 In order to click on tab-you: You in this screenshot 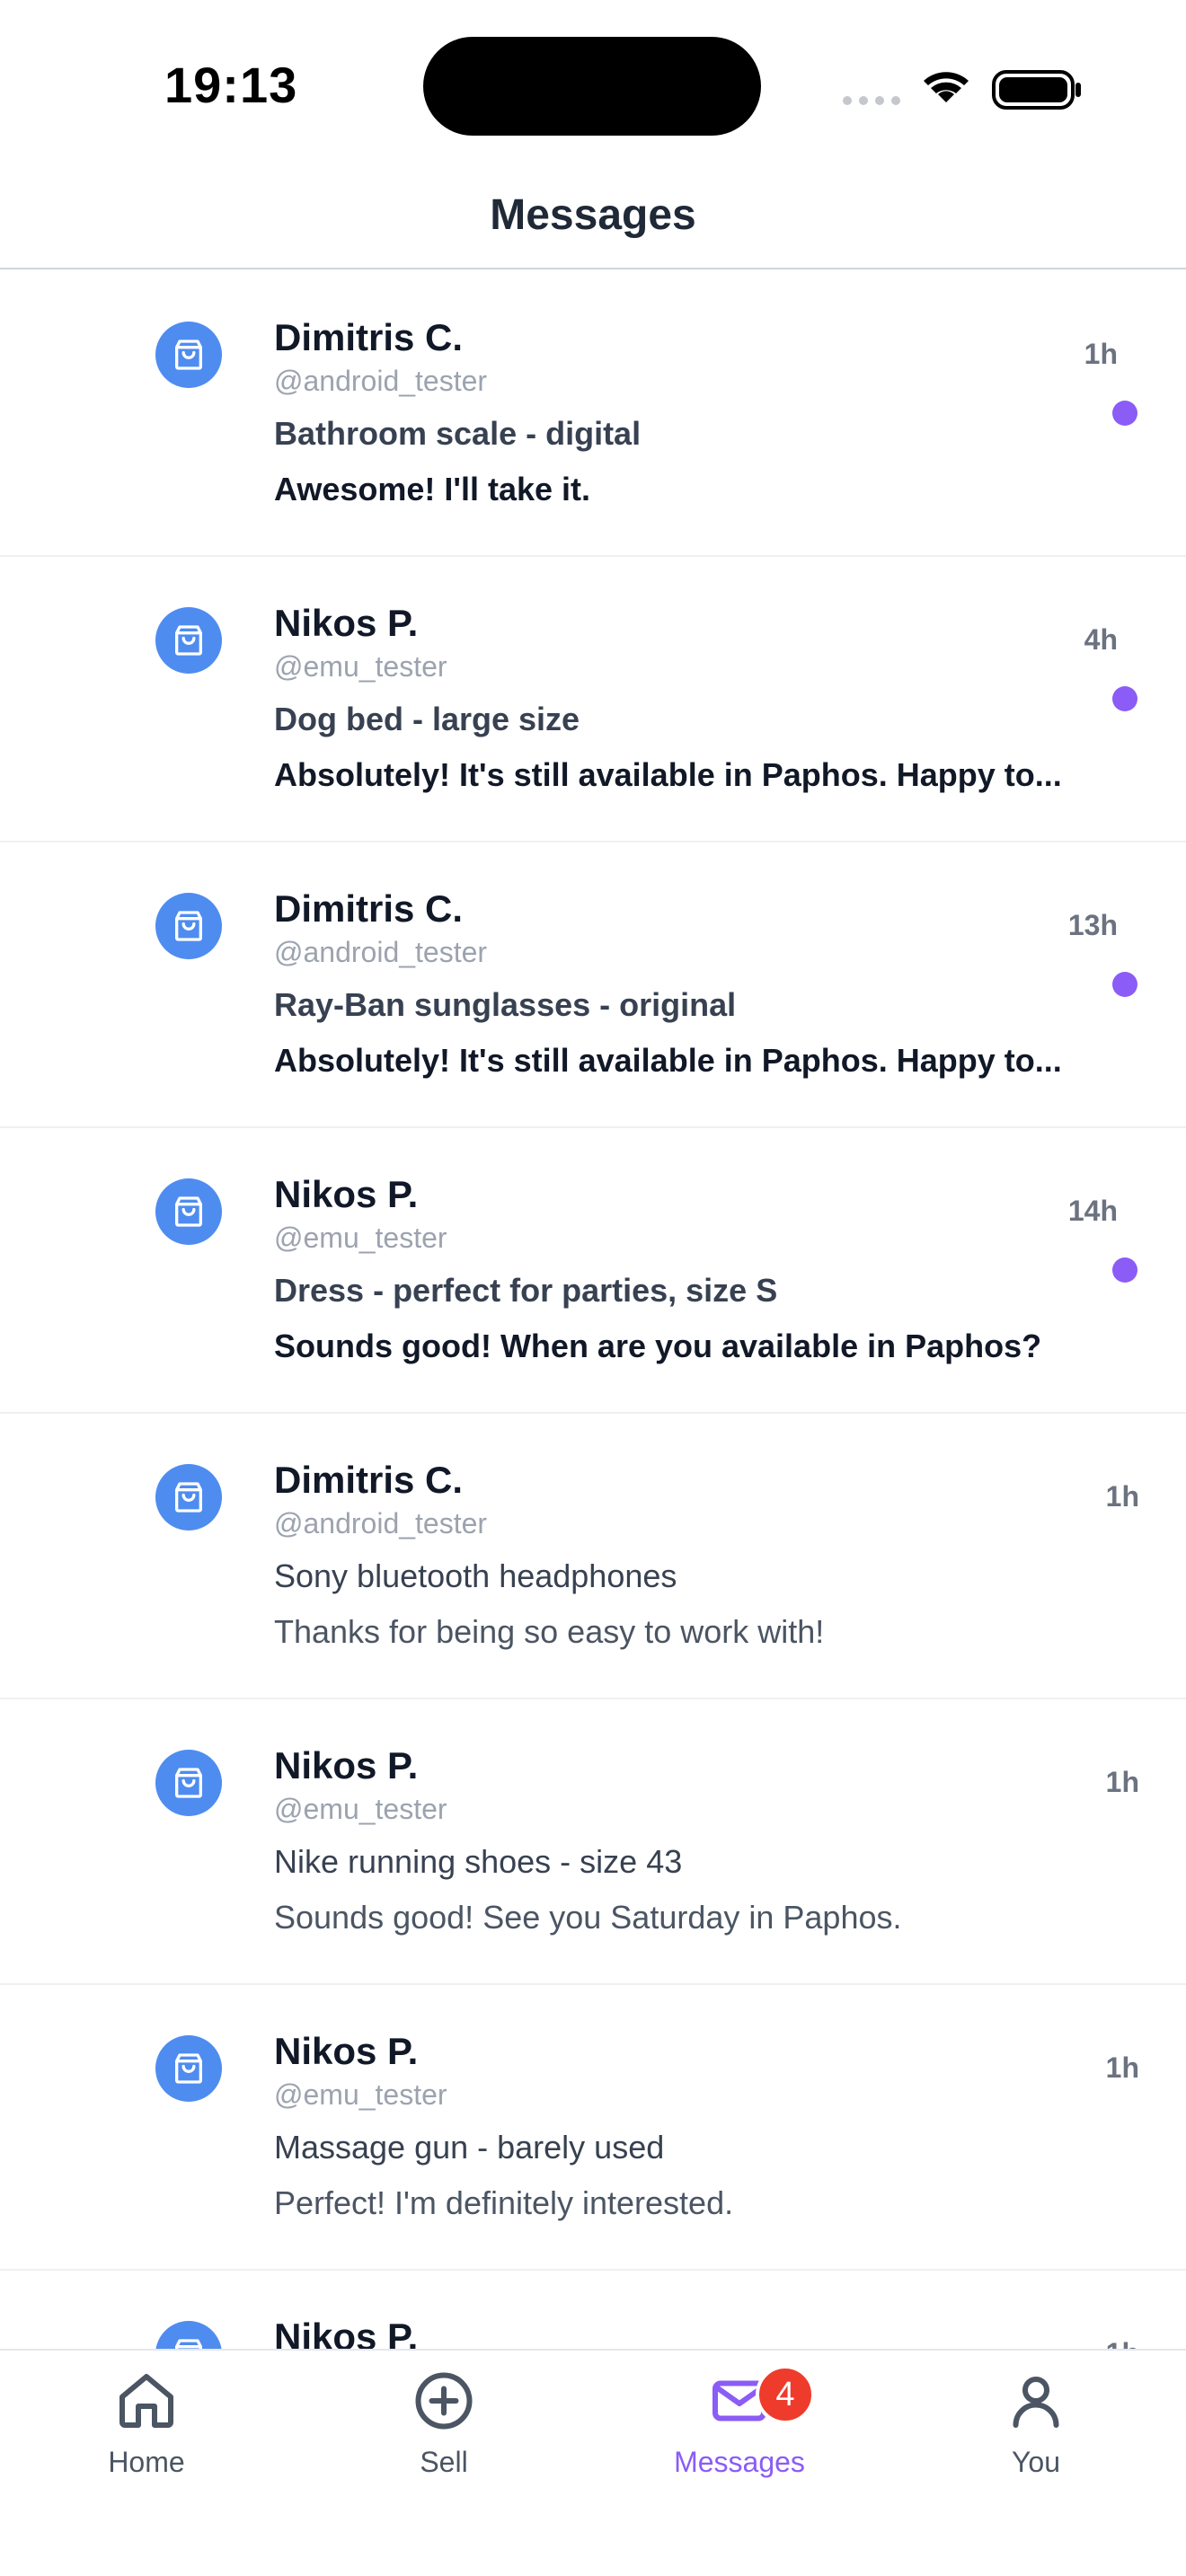, I will do `click(1036, 2436)`.